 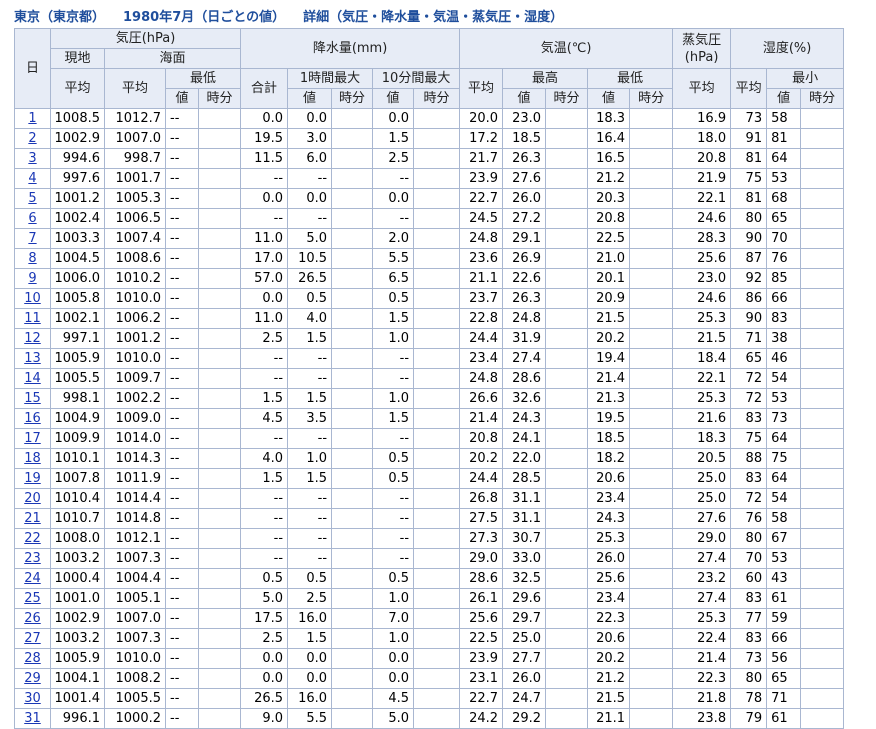 What do you see at coordinates (393, 318) in the screenshot?
I see `precip-10m-max-cell: 1.5` at bounding box center [393, 318].